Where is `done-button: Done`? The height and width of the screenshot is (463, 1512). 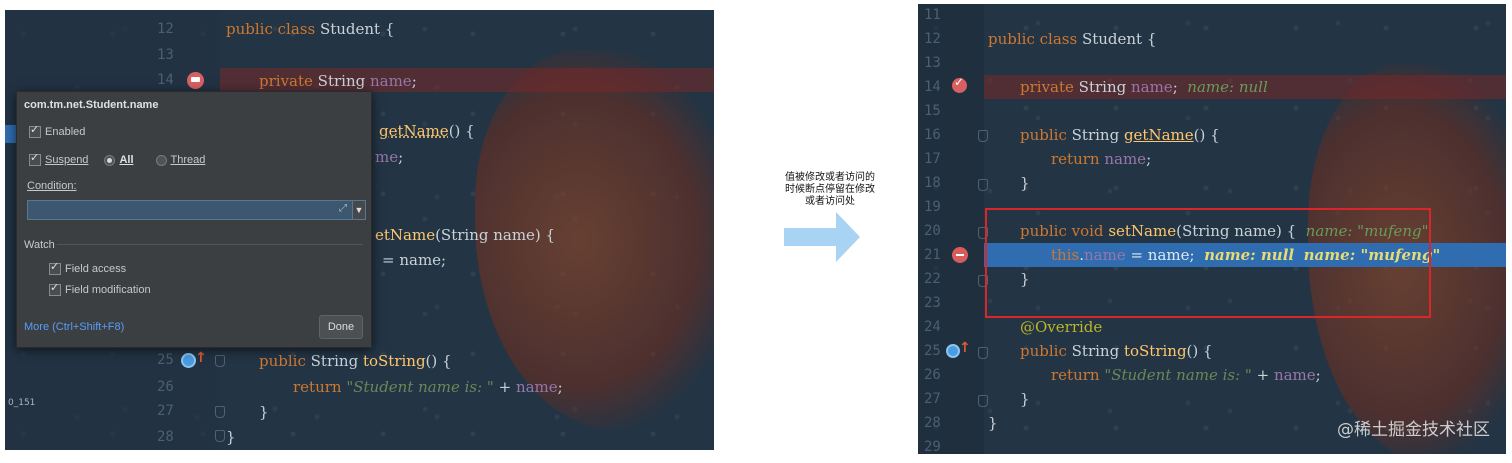
done-button: Done is located at coordinates (341, 327).